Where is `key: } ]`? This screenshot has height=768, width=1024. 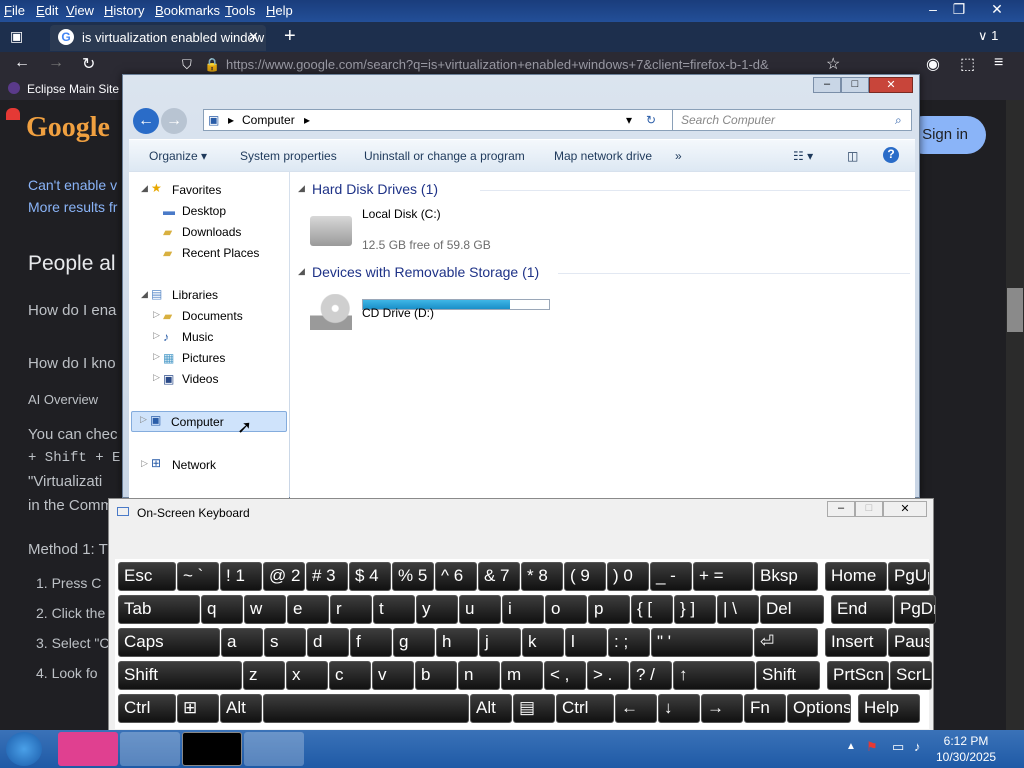 key: } ] is located at coordinates (695, 609).